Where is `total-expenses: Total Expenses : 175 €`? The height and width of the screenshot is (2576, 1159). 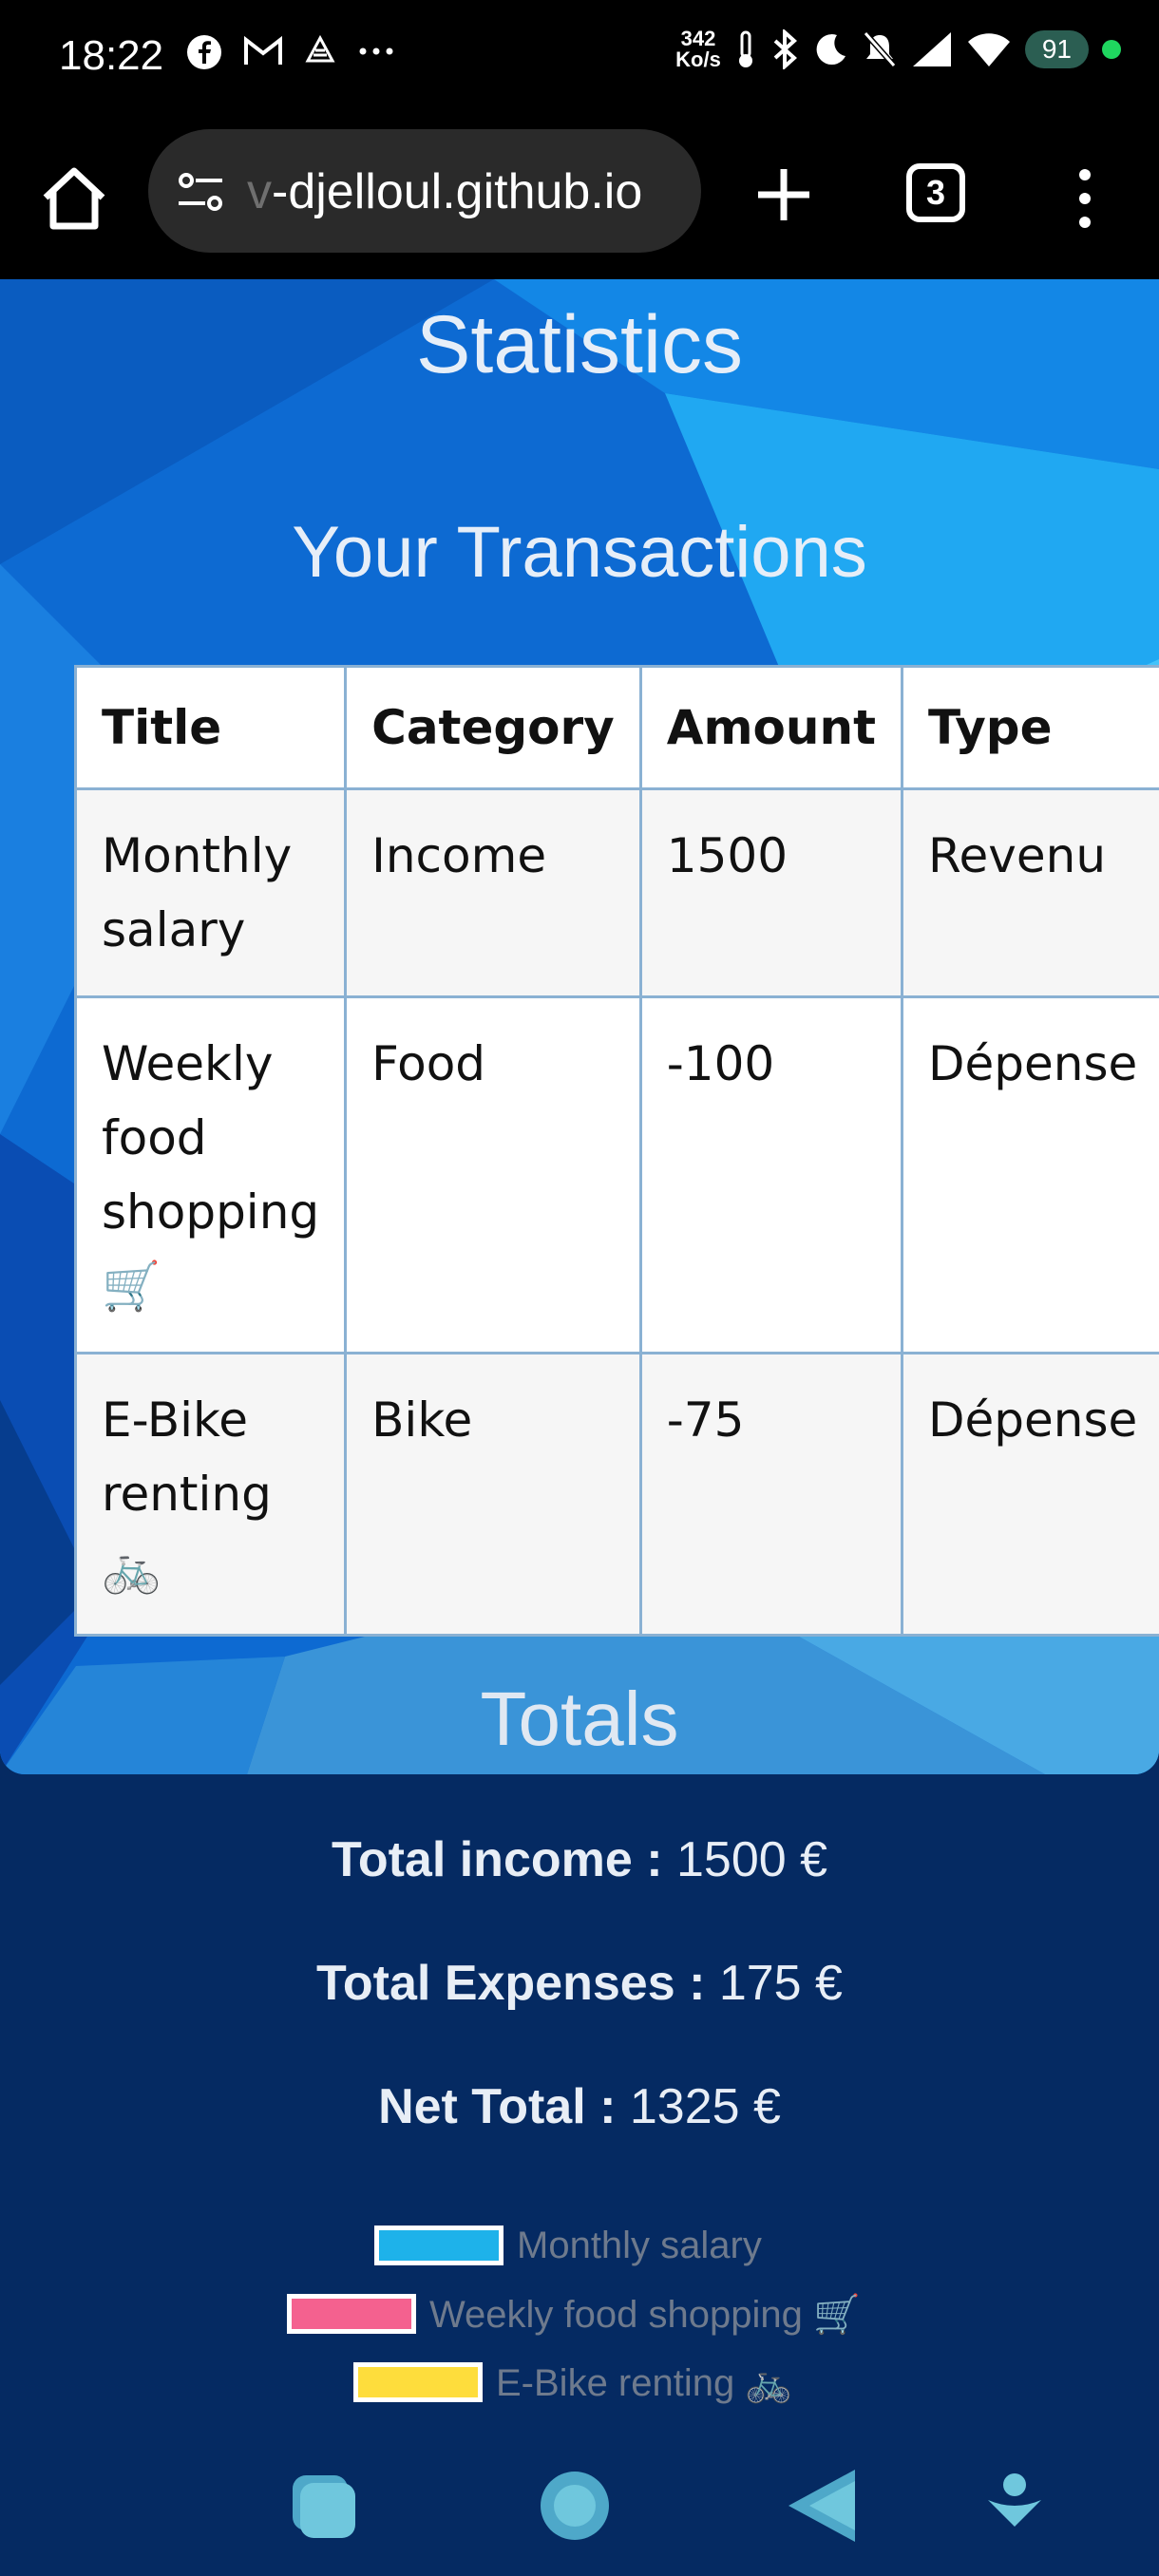
total-expenses: Total Expenses : 175 € is located at coordinates (579, 1983).